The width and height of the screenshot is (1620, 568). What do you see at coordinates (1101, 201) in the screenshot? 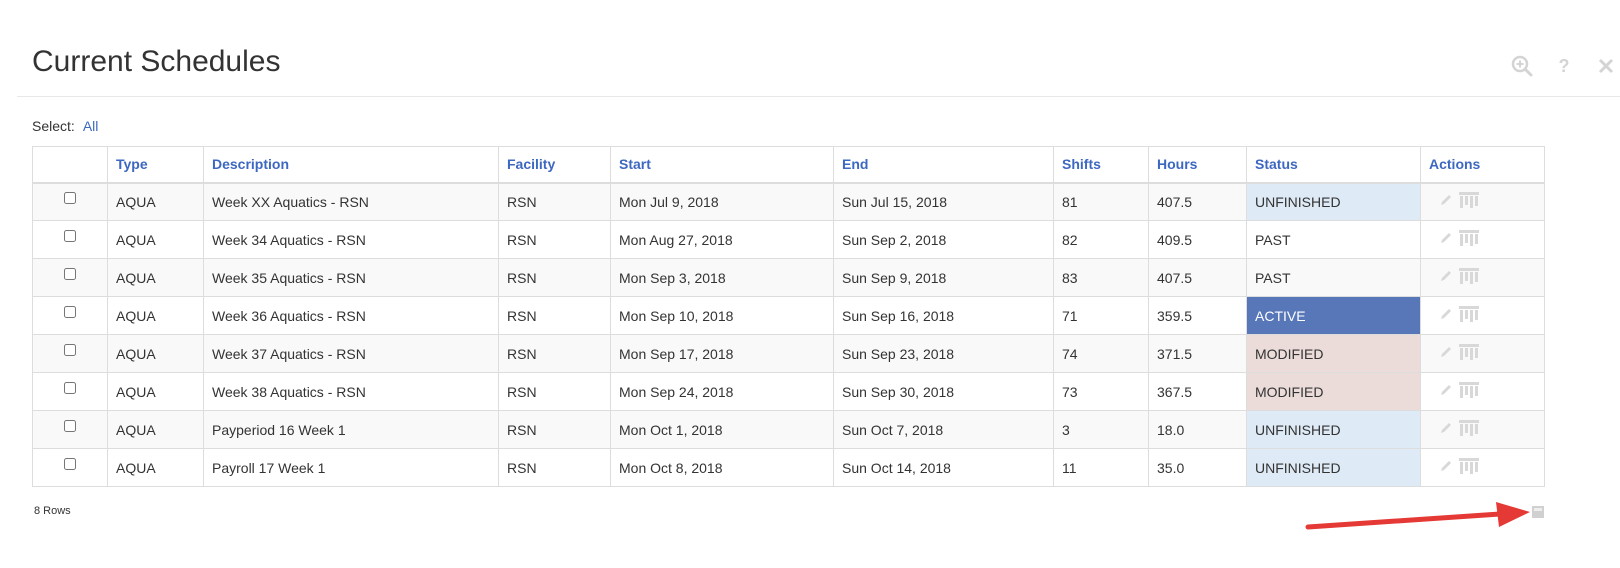
I see `cell-shifts: 81` at bounding box center [1101, 201].